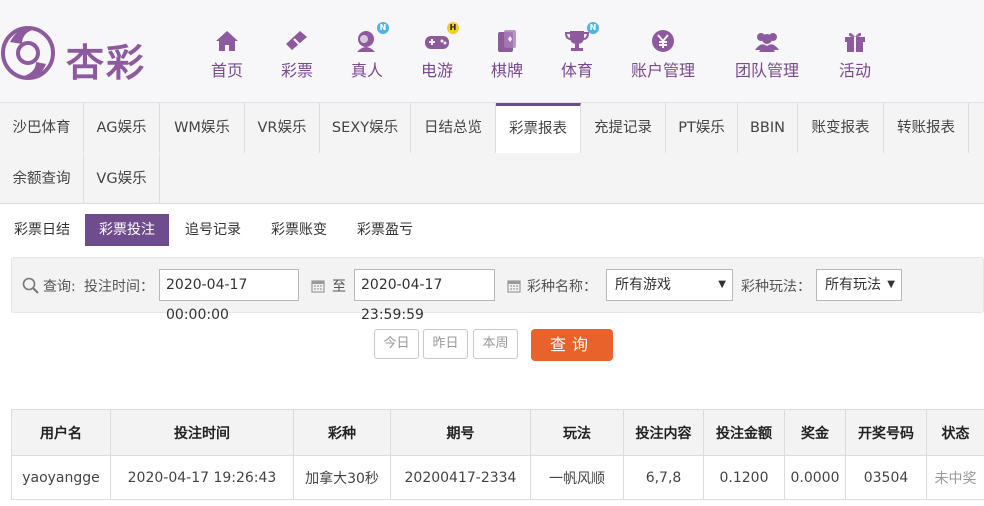 Image resolution: width=984 pixels, height=506 pixels. What do you see at coordinates (213, 230) in the screenshot?
I see `subtab-chase-records: 追号记录` at bounding box center [213, 230].